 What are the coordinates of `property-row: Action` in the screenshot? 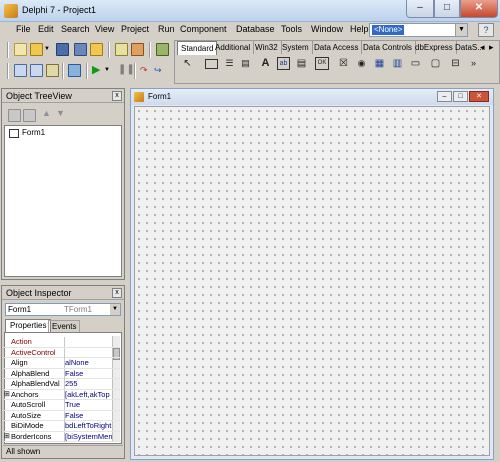 It's located at (62, 342).